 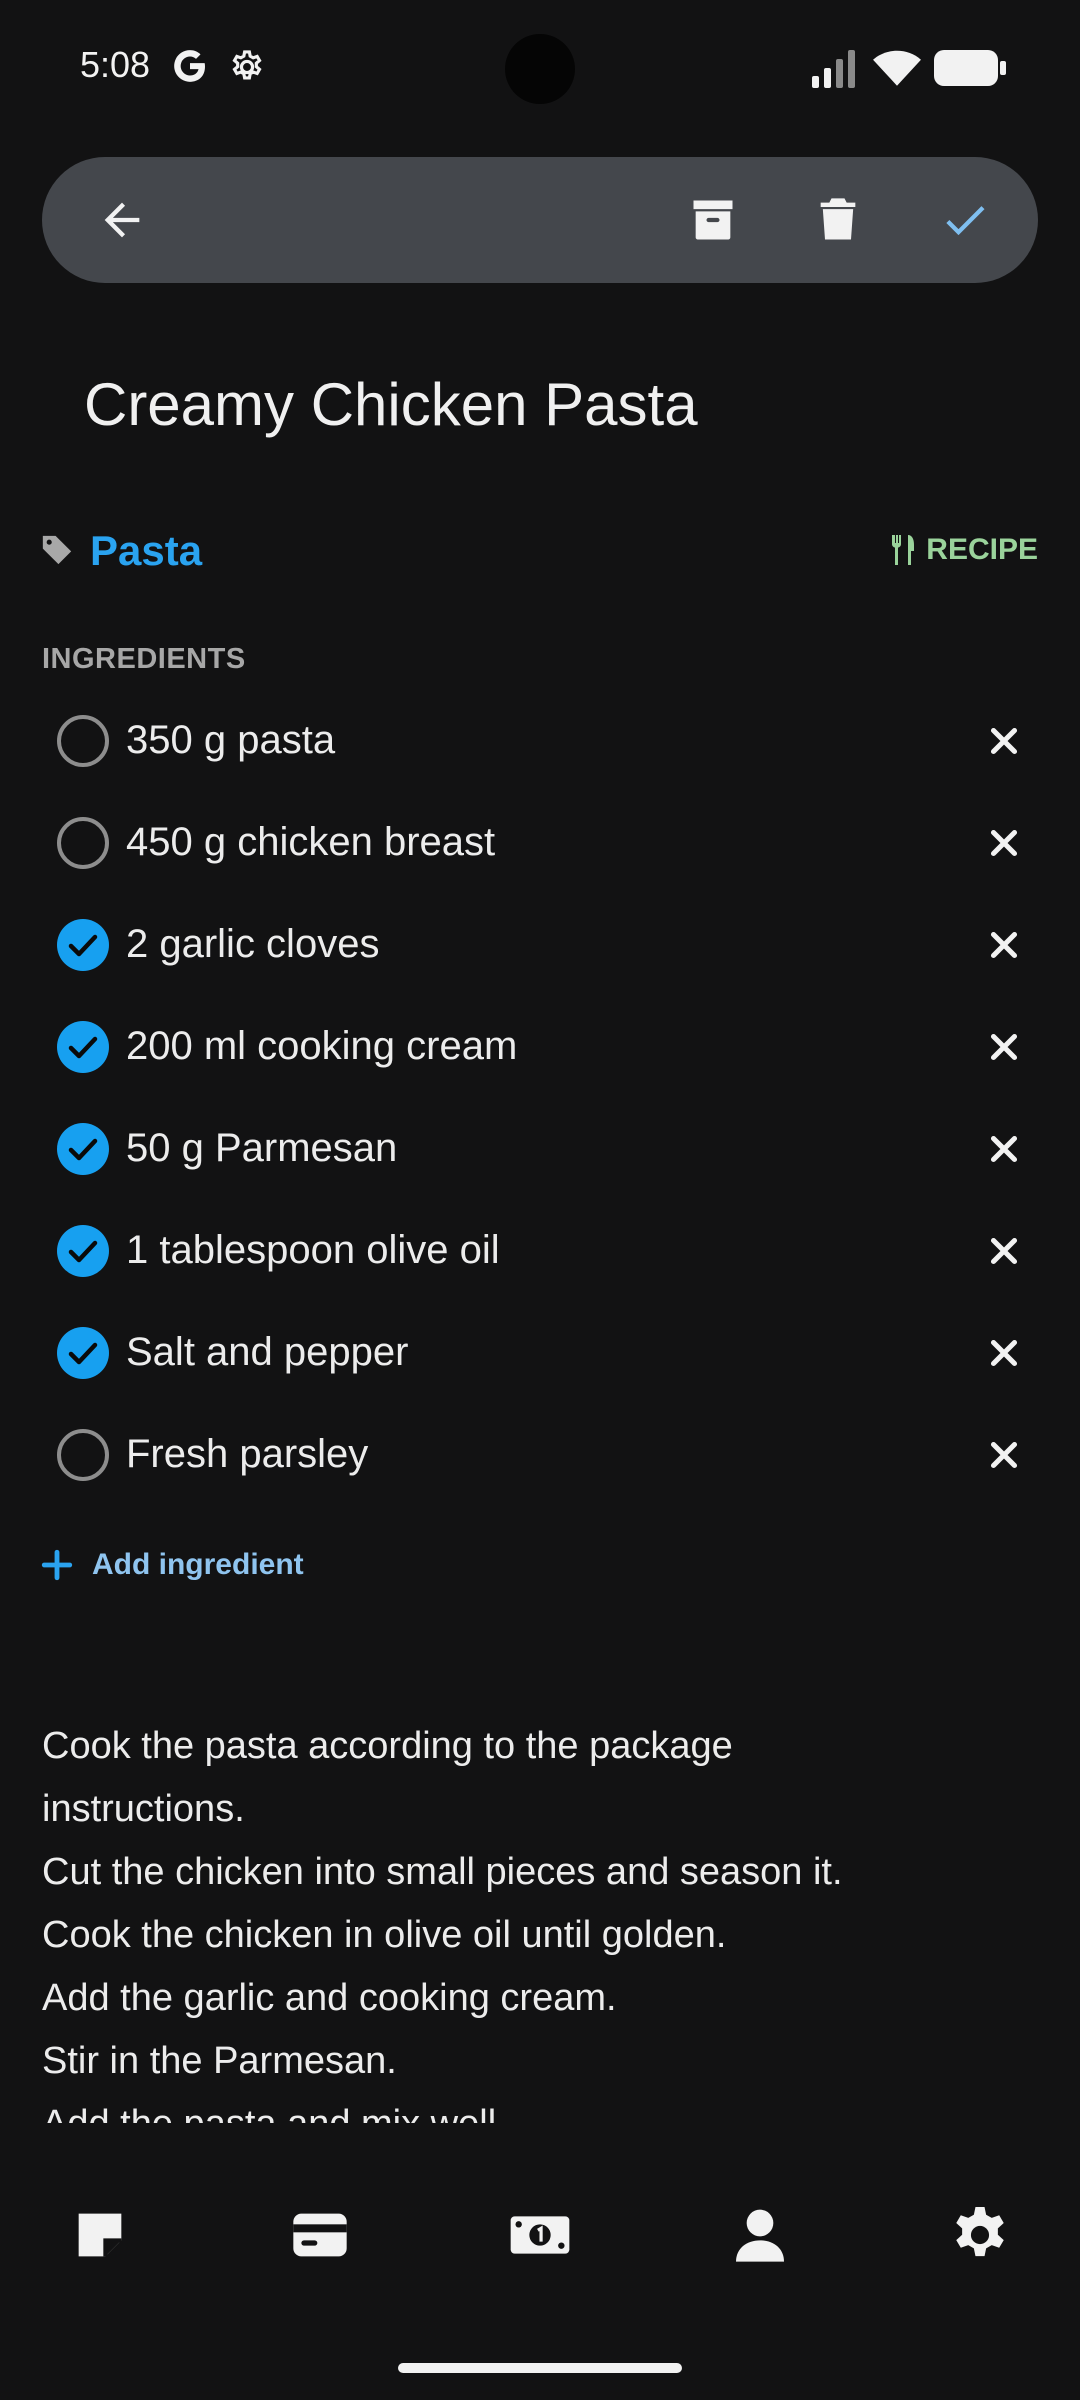 I want to click on ingredient-text: Salt and pepper, so click(x=267, y=1352).